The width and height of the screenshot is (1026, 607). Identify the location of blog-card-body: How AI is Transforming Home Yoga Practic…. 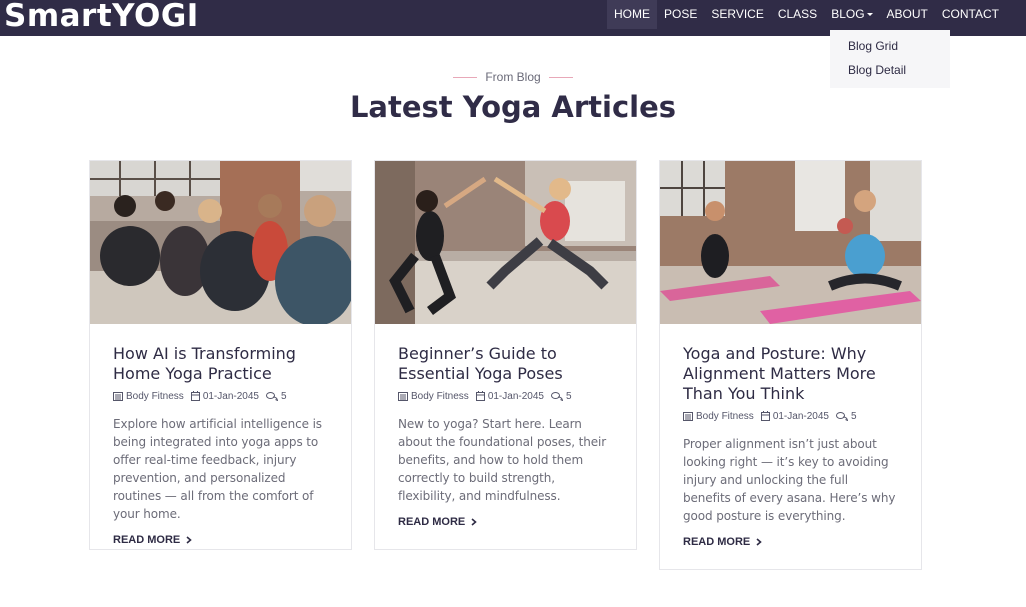
(220, 436).